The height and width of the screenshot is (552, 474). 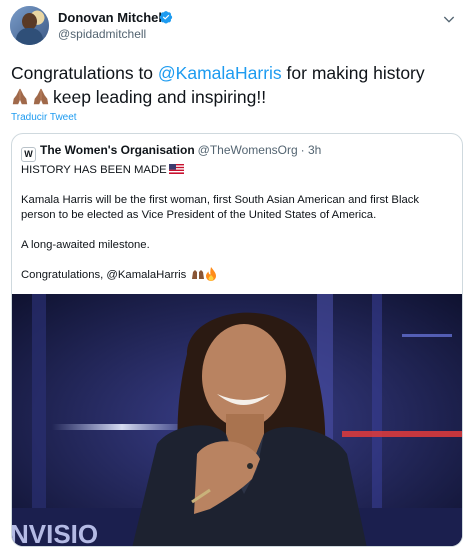 What do you see at coordinates (311, 150) in the screenshot?
I see `quoted-timestamp: · 3h` at bounding box center [311, 150].